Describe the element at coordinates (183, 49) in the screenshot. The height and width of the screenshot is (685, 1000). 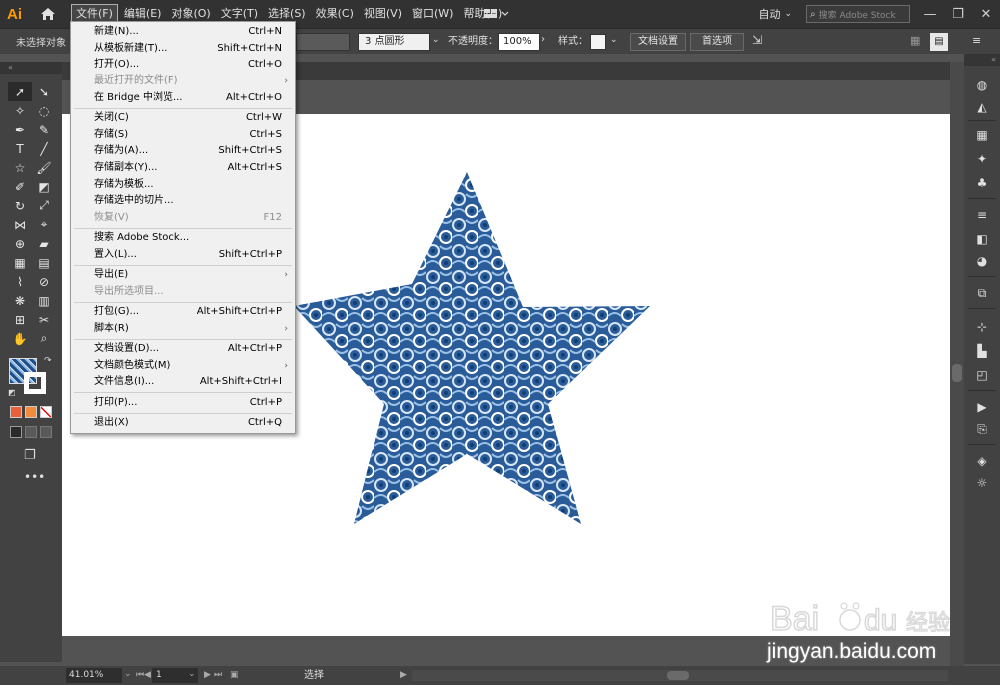
I see `menu-item-new-from-template: 从模板新建(T)... Shift+Ctrl+N` at that location.